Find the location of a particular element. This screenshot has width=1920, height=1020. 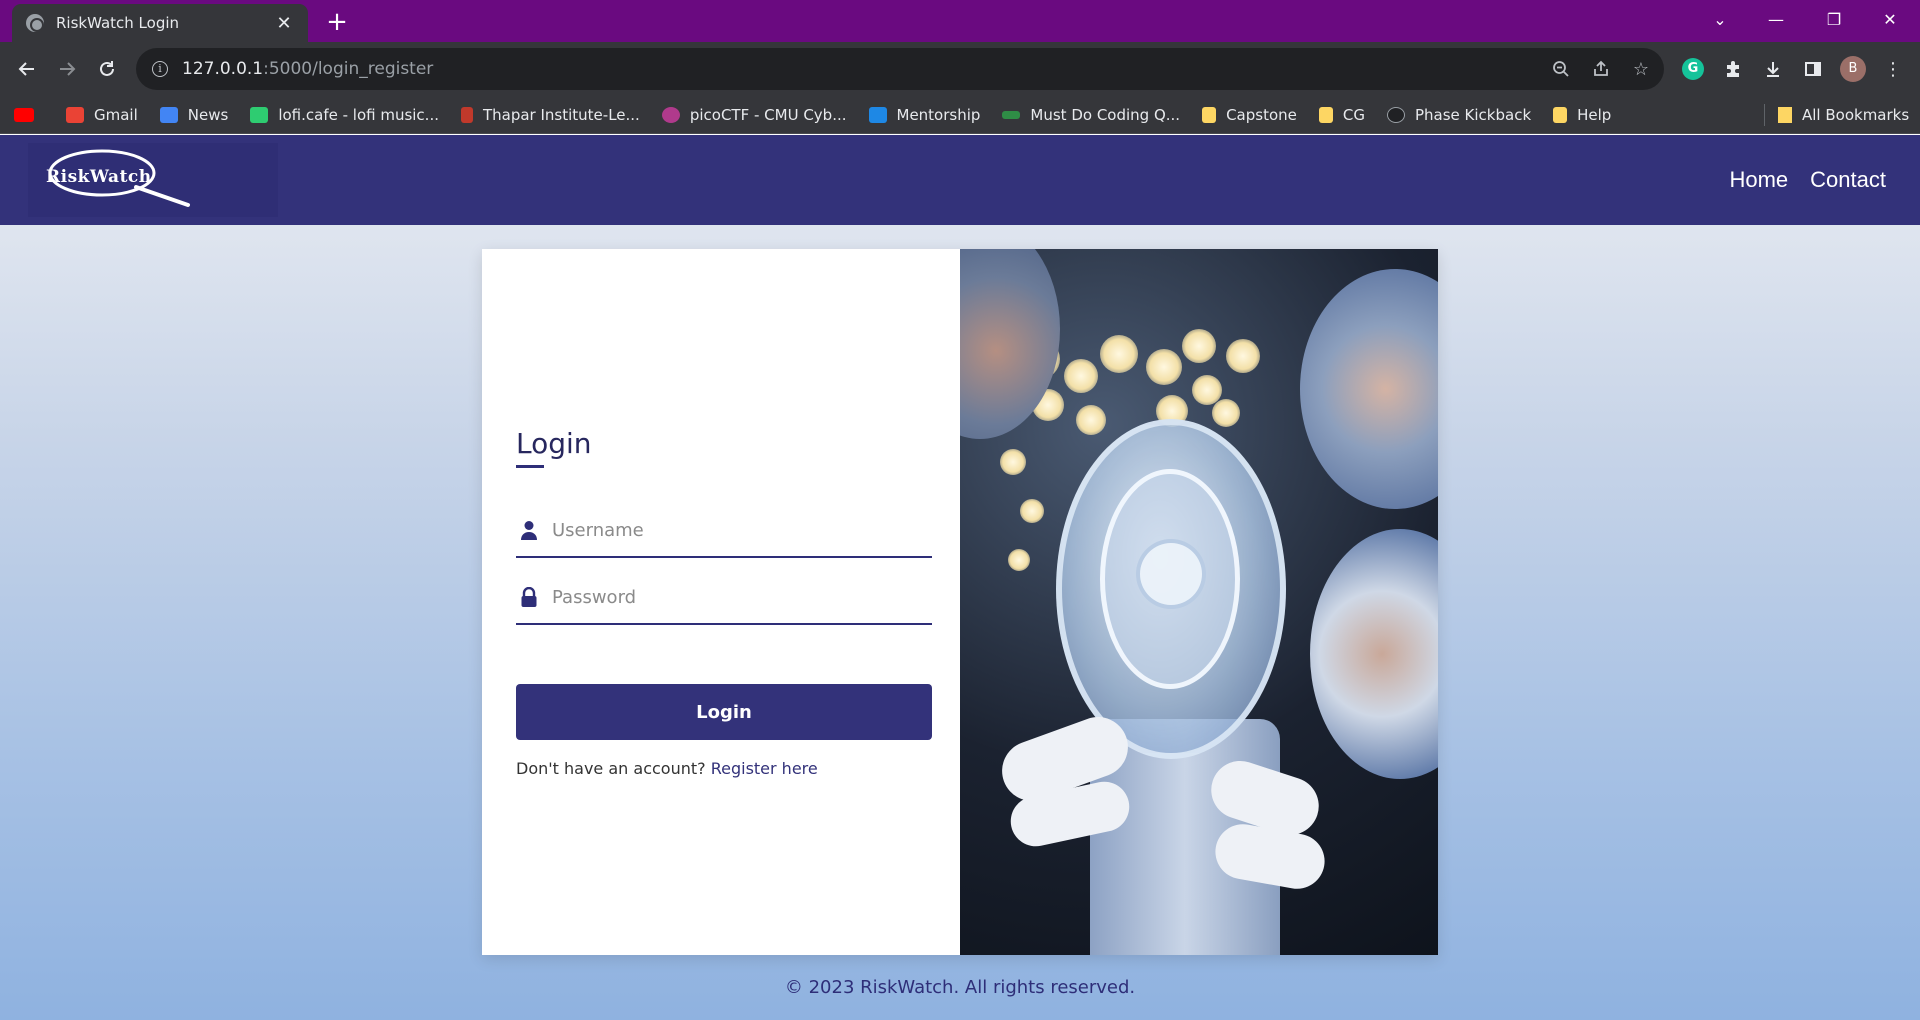

gfg-icon is located at coordinates (1011, 114).